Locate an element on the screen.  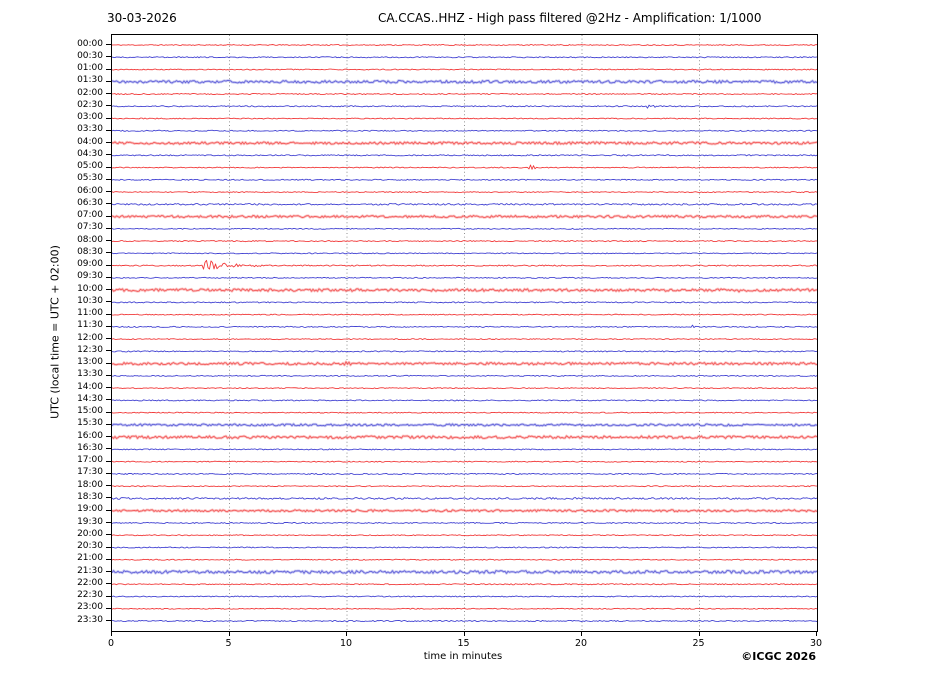
y-tick-label: 03:30 is located at coordinates (90, 129).